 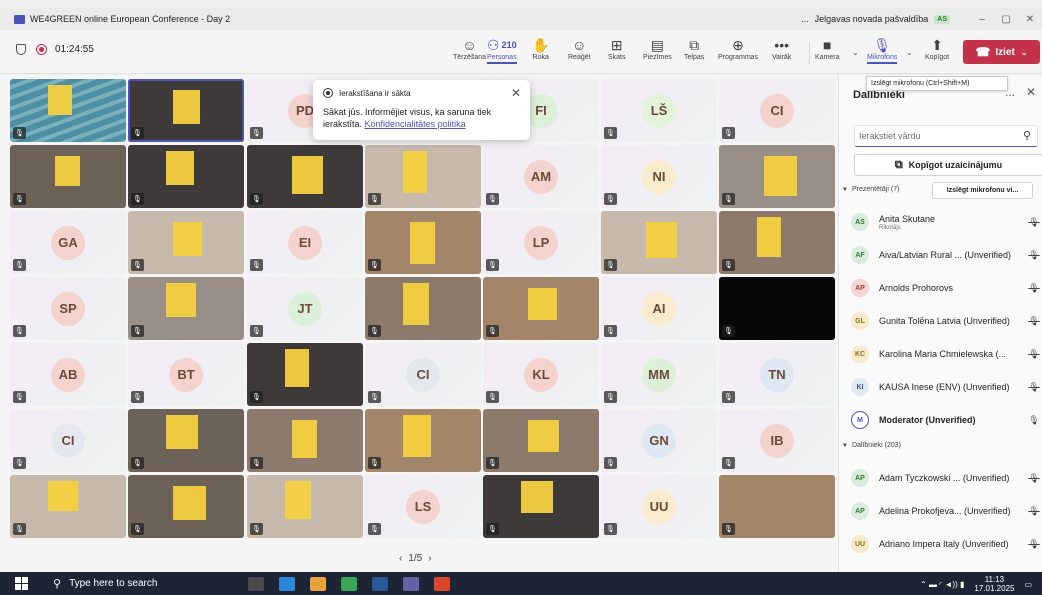 I want to click on minimize-button: –, so click(x=982, y=19).